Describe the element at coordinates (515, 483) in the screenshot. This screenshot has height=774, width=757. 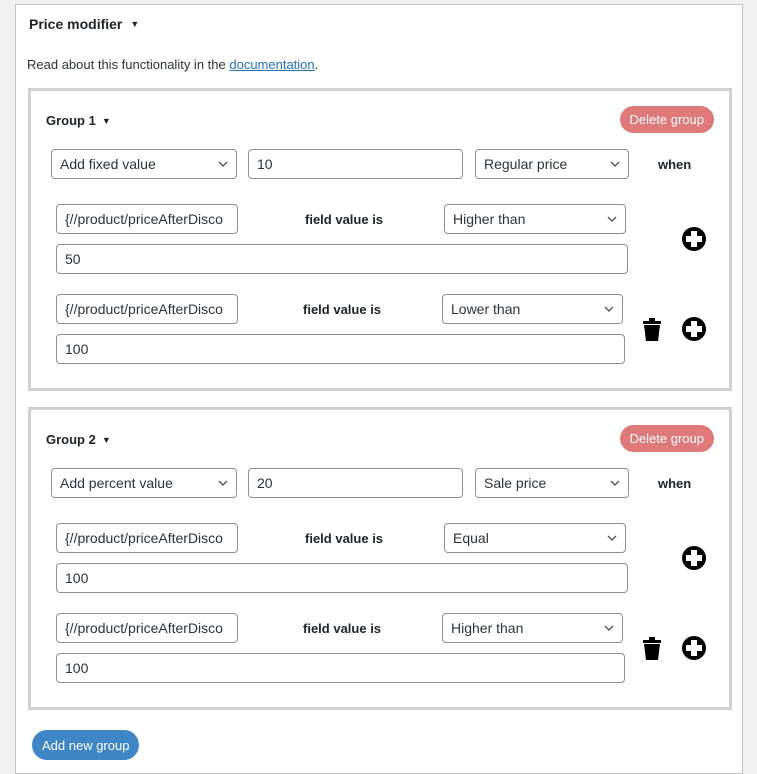
I see `selected-value: Sale price` at that location.